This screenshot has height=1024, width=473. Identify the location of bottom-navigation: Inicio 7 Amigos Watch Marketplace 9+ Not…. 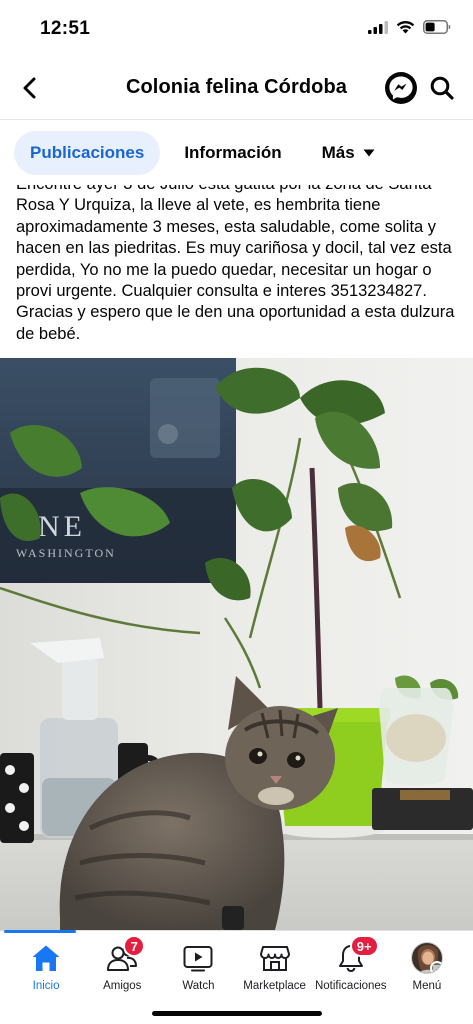
(236, 977).